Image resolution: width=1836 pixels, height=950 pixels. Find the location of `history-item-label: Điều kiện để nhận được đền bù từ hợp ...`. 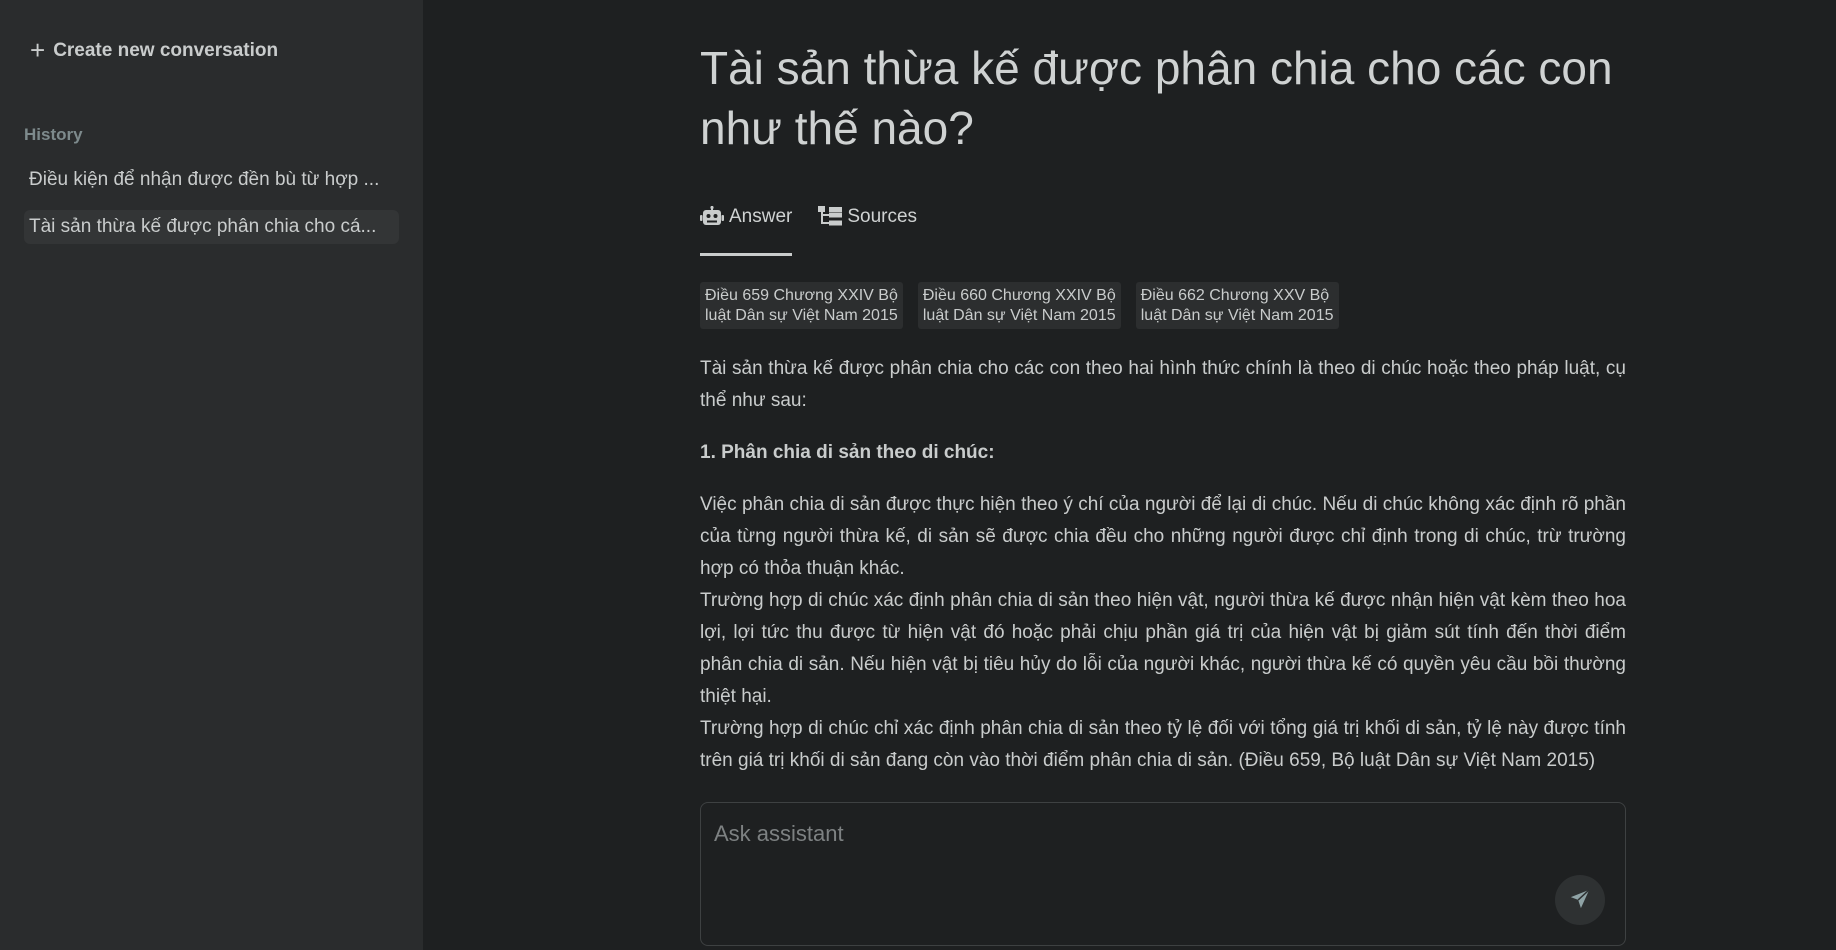

history-item-label: Điều kiện để nhận được đền bù từ hợp ... is located at coordinates (204, 179).